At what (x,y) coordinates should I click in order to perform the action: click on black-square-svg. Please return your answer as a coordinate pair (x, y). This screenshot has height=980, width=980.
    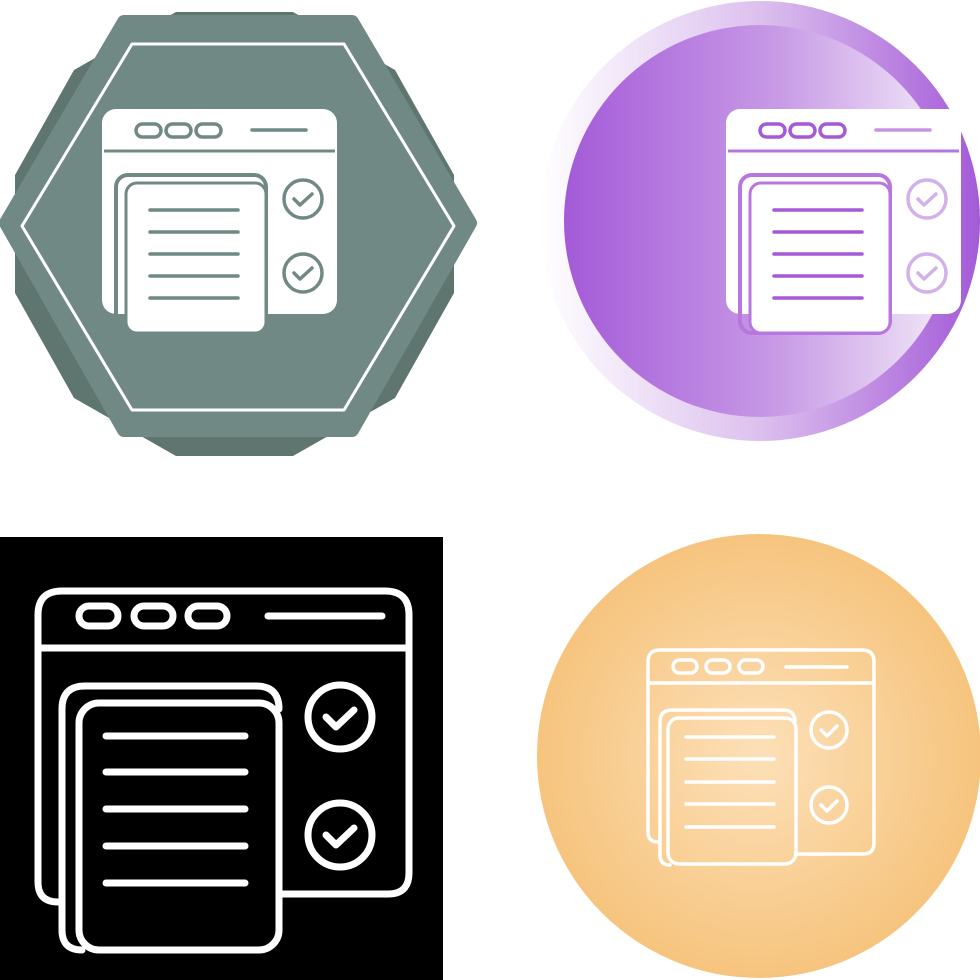
    Looking at the image, I should click on (223, 770).